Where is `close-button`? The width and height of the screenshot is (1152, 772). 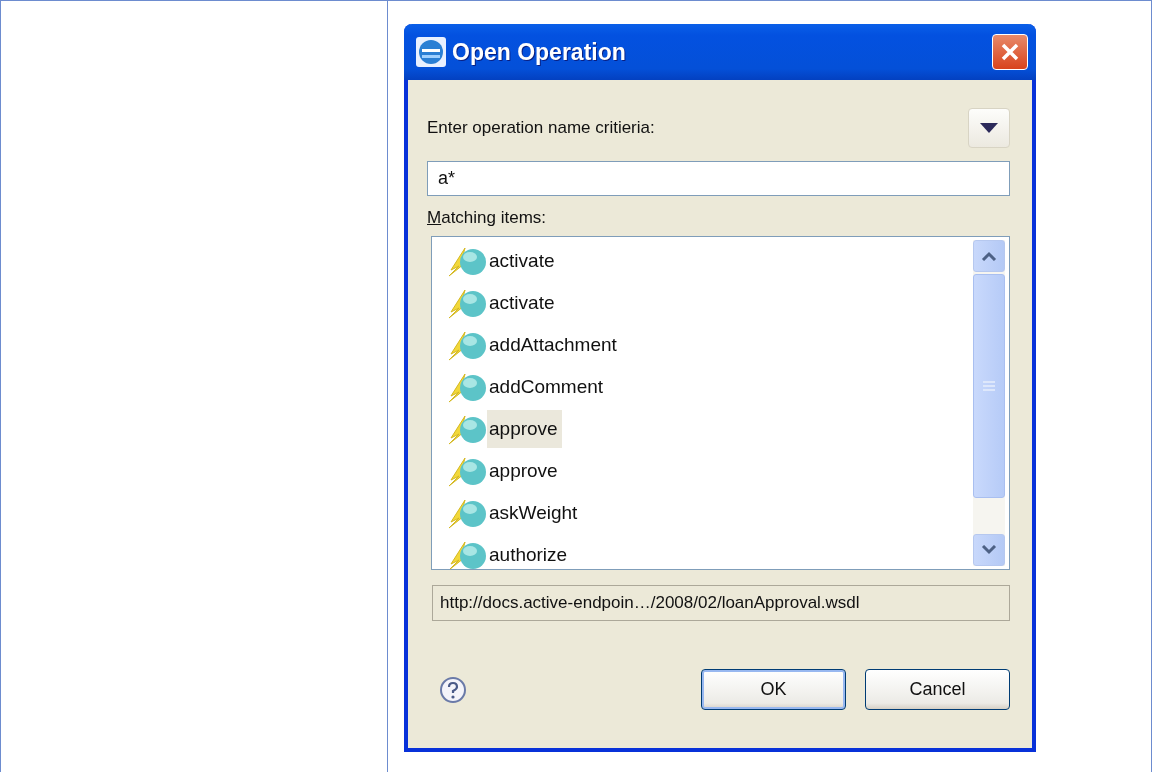 close-button is located at coordinates (1010, 52).